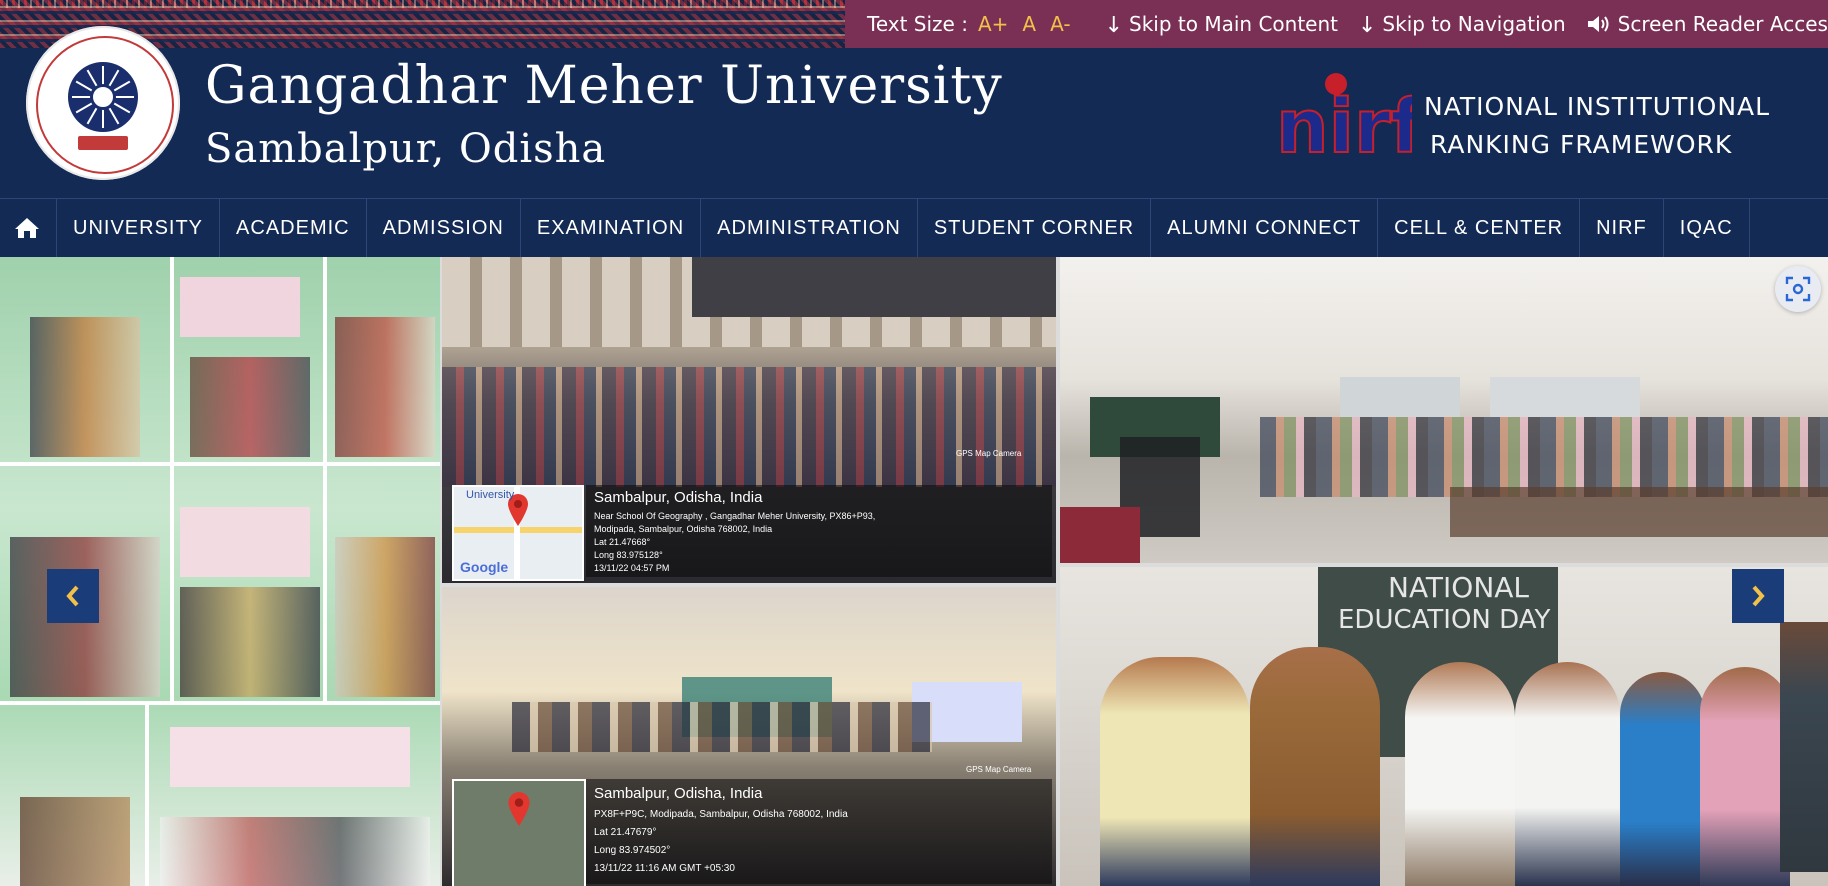  I want to click on text-size-normal-button: A, so click(1029, 24).